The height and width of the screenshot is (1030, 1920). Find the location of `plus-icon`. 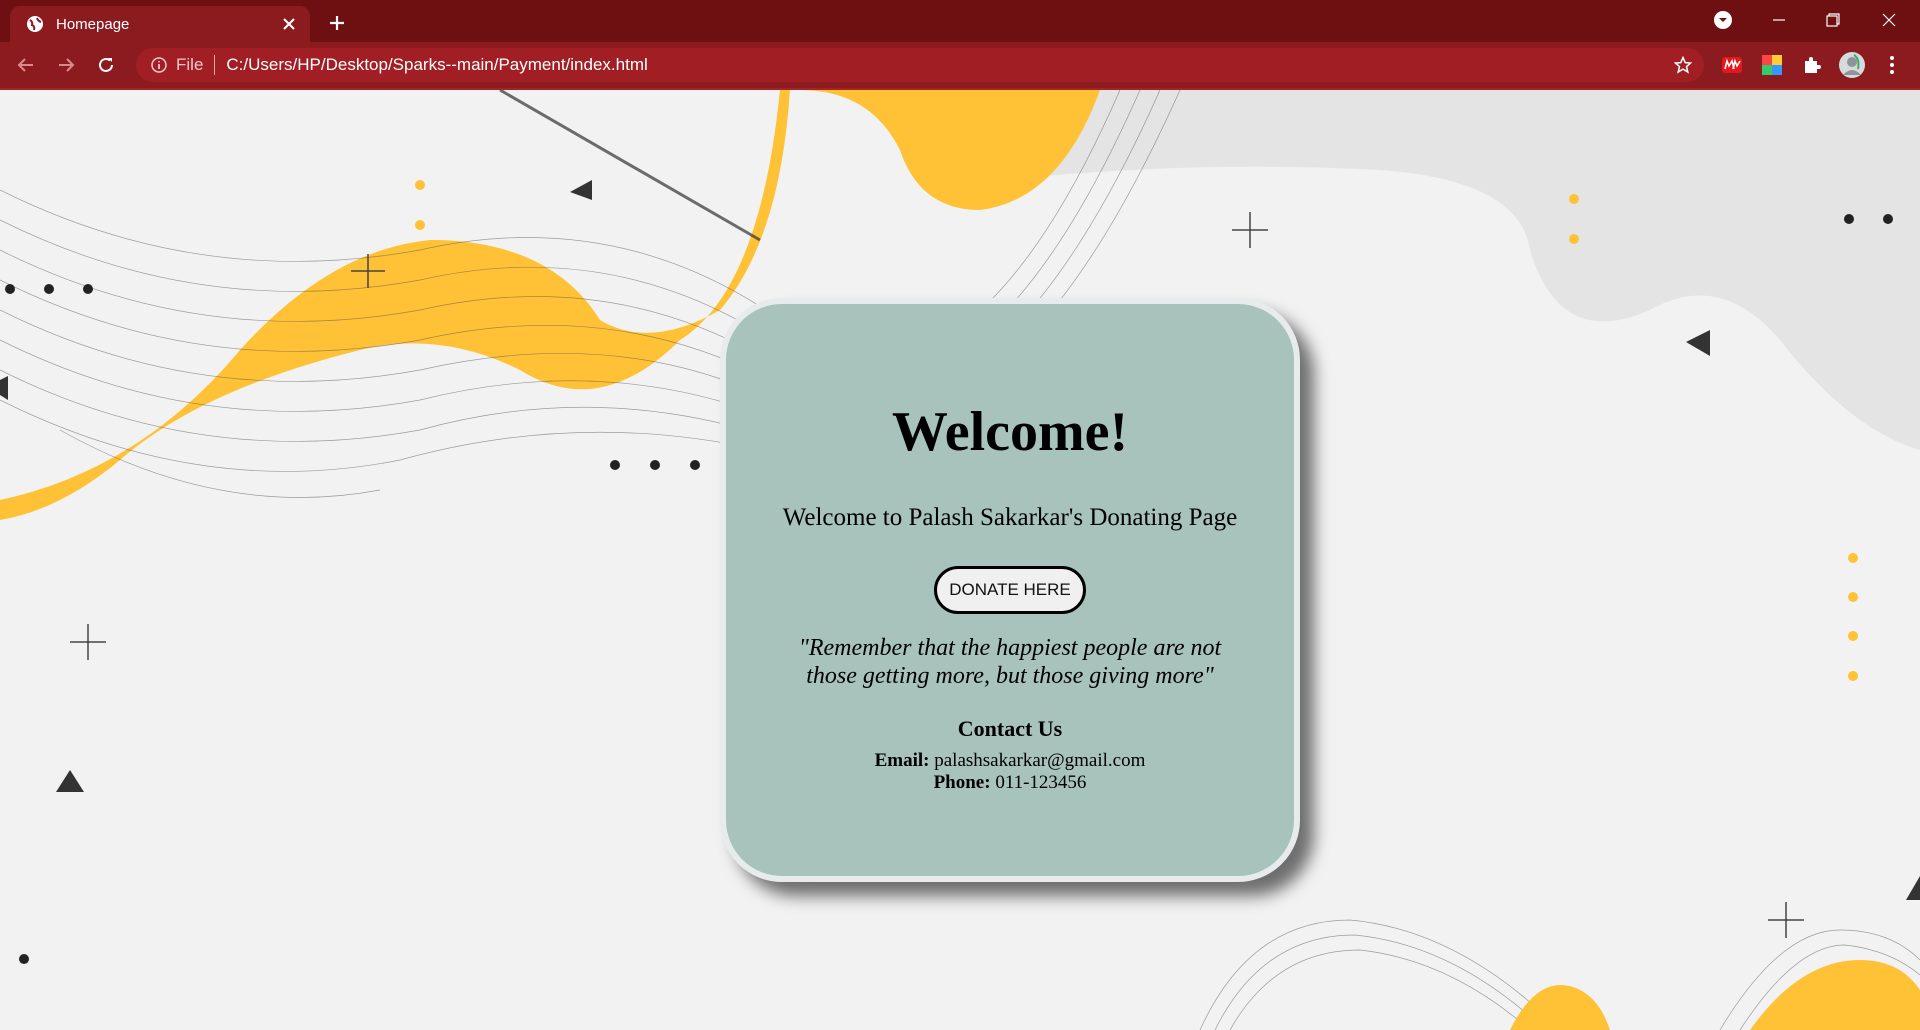

plus-icon is located at coordinates (337, 23).